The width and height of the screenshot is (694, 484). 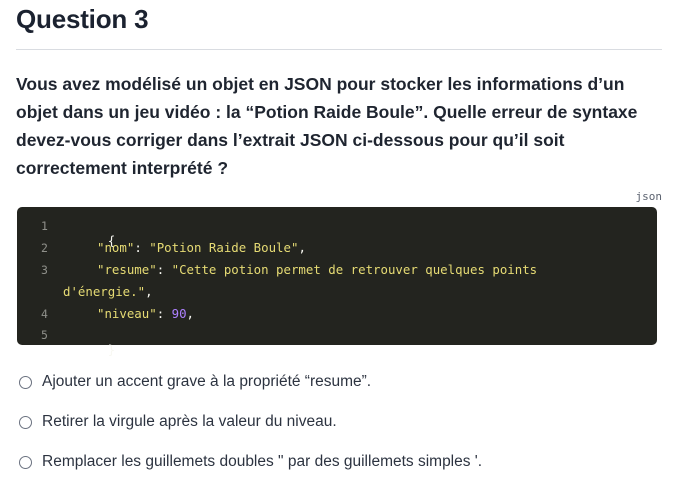 I want to click on line-number: 1, so click(x=44, y=226).